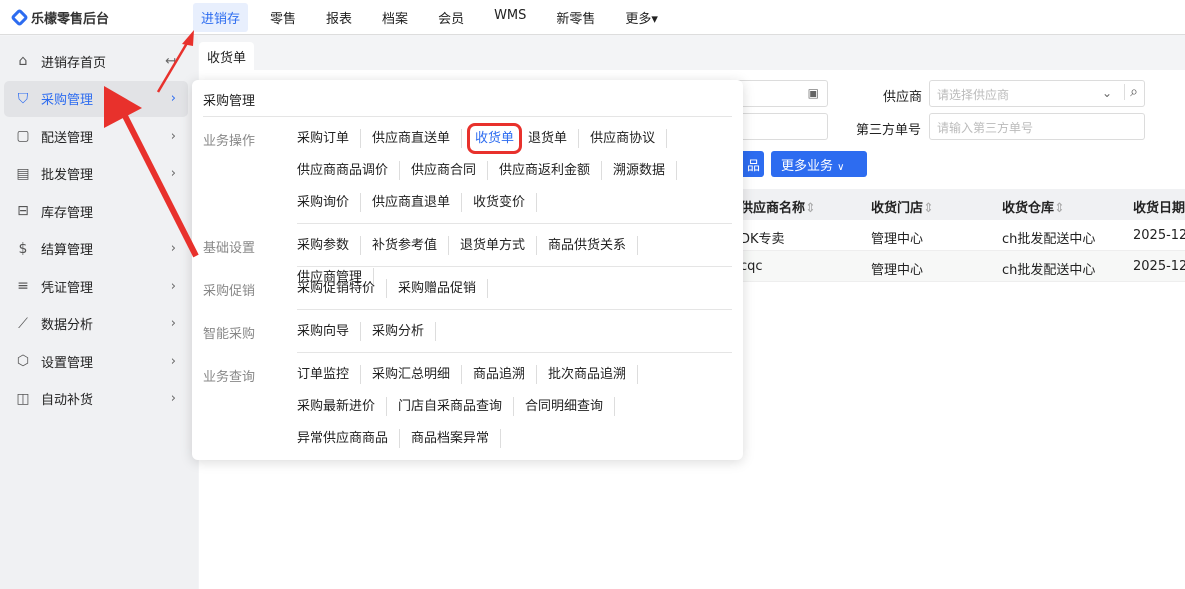 The height and width of the screenshot is (589, 1185). What do you see at coordinates (889, 130) in the screenshot?
I see `third-party-label: 第三方单号` at bounding box center [889, 130].